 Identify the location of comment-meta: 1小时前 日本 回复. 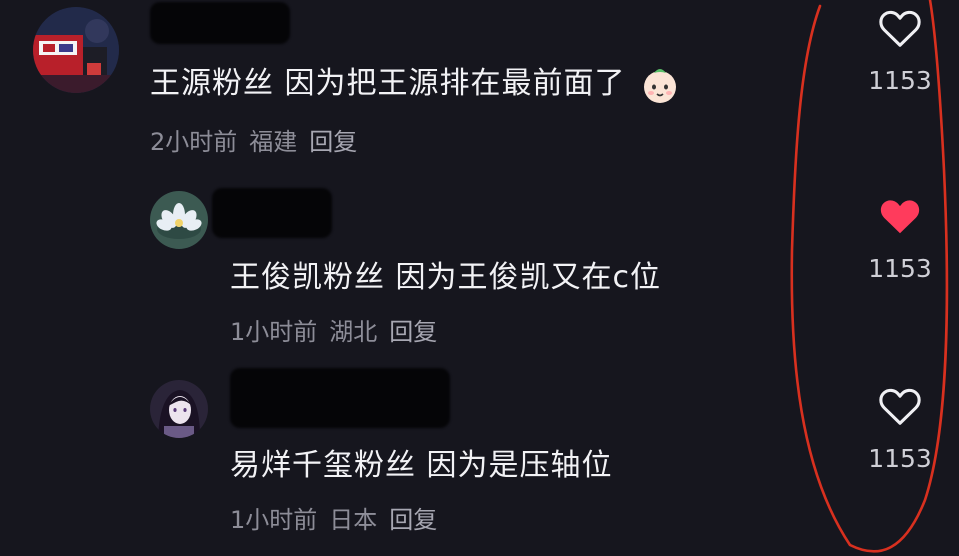
(339, 517).